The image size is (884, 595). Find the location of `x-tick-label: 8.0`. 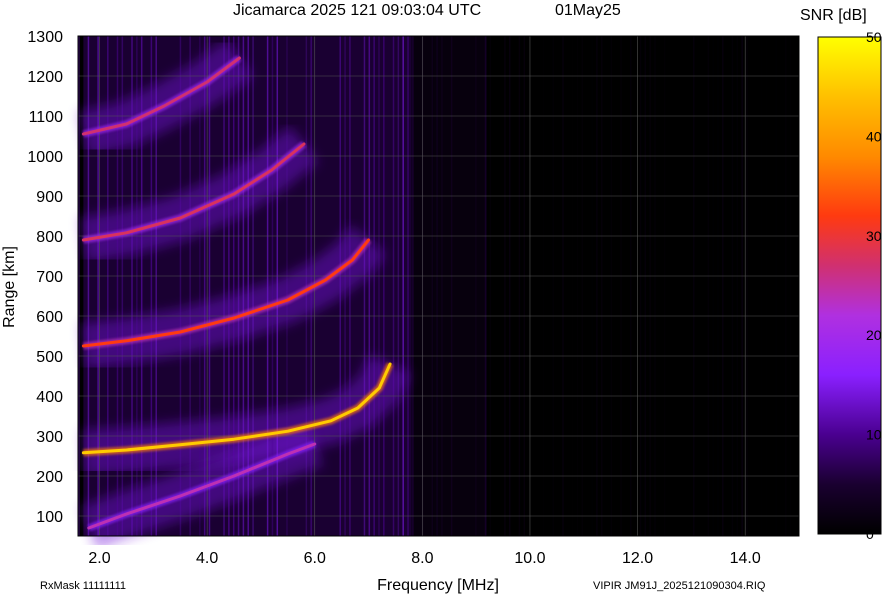

x-tick-label: 8.0 is located at coordinates (422, 558).